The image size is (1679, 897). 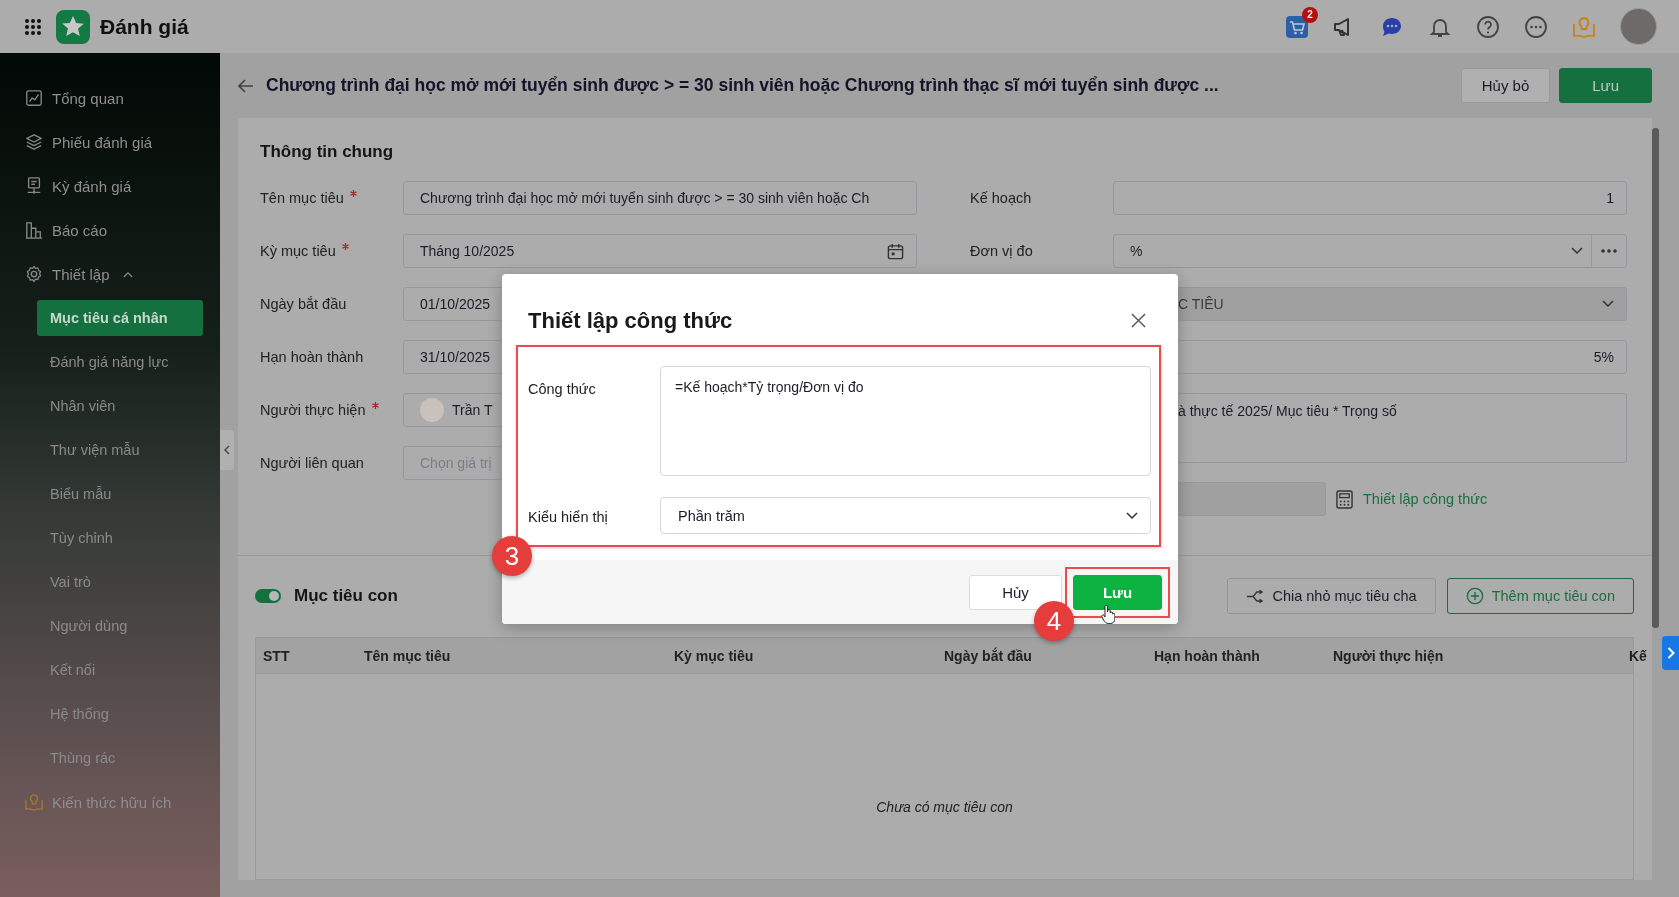 I want to click on cancel-button: Hủy bỏ, so click(x=1505, y=85).